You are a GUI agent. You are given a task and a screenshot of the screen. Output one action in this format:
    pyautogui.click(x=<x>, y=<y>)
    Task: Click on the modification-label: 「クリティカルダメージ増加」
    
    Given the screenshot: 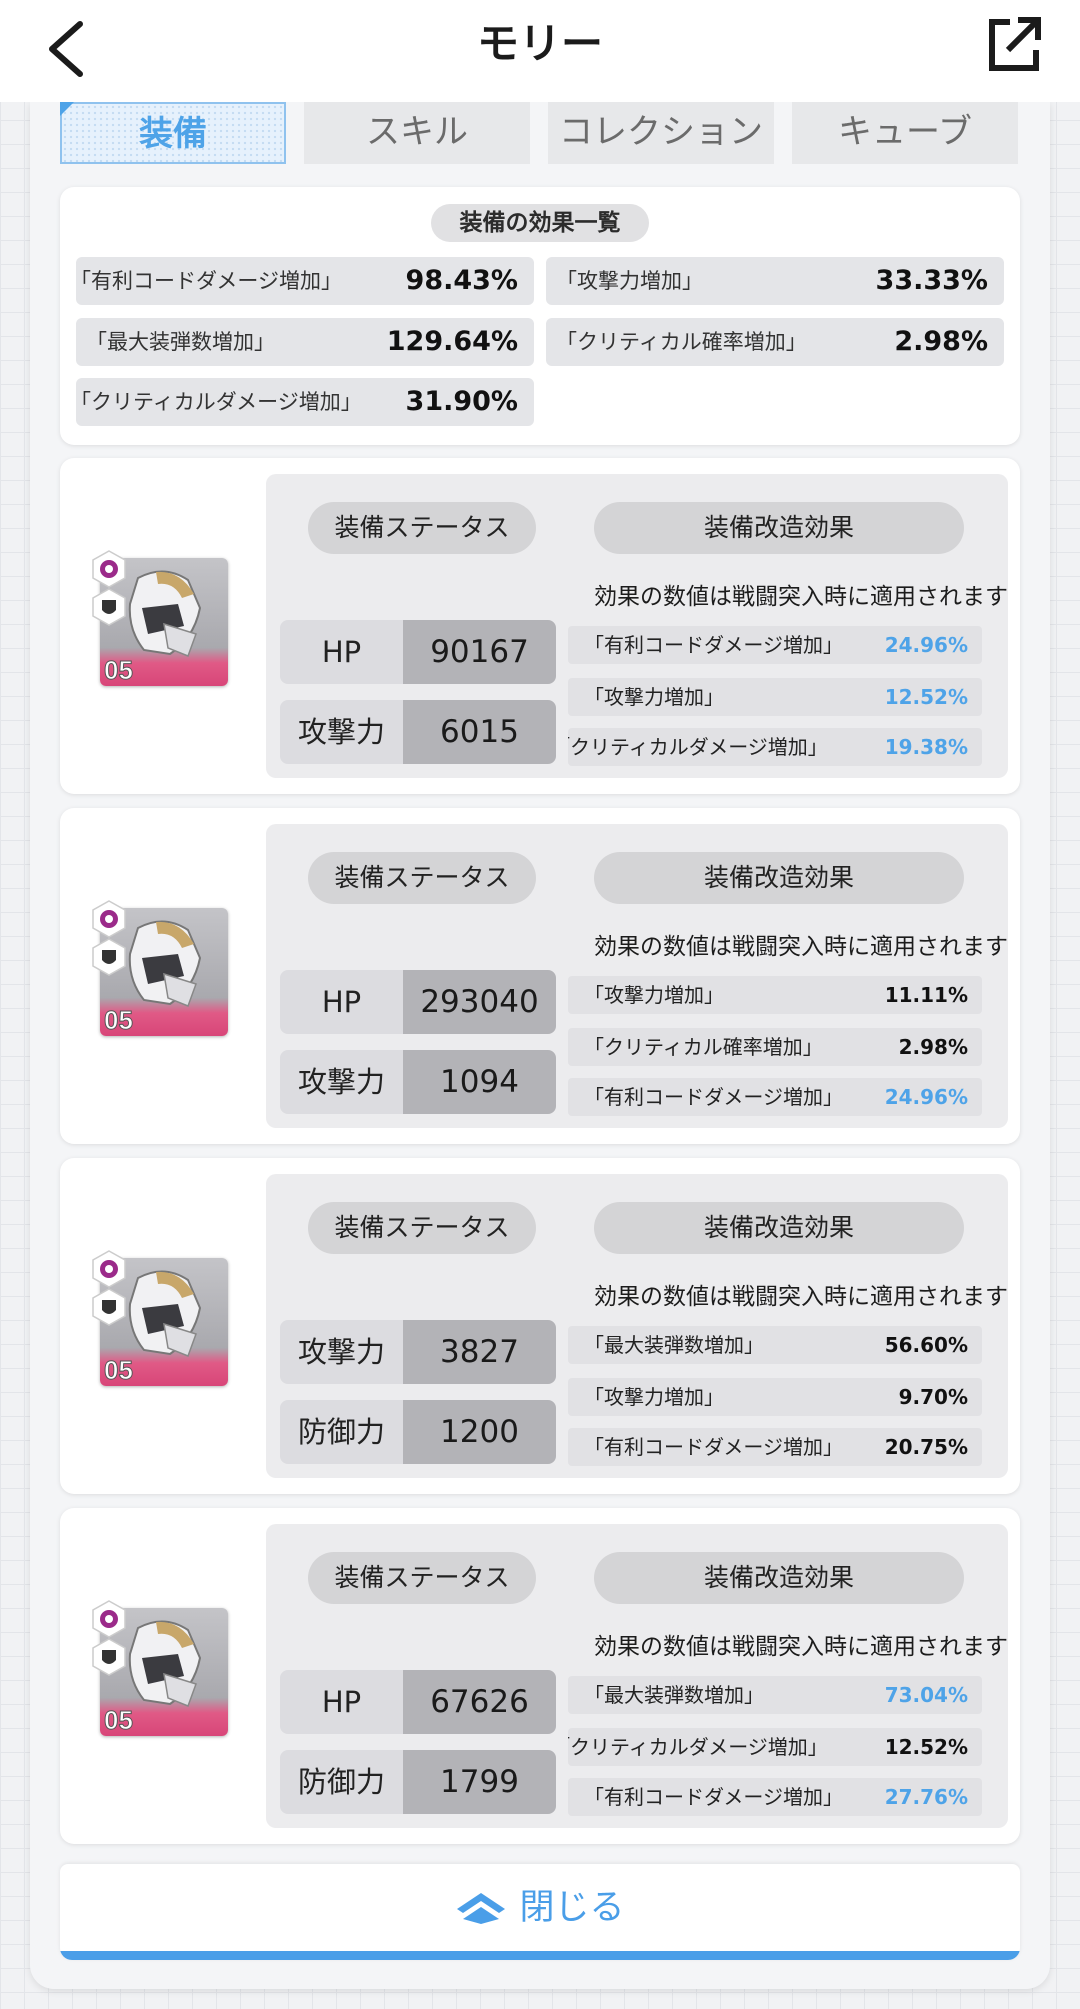 What is the action you would take?
    pyautogui.click(x=698, y=1747)
    